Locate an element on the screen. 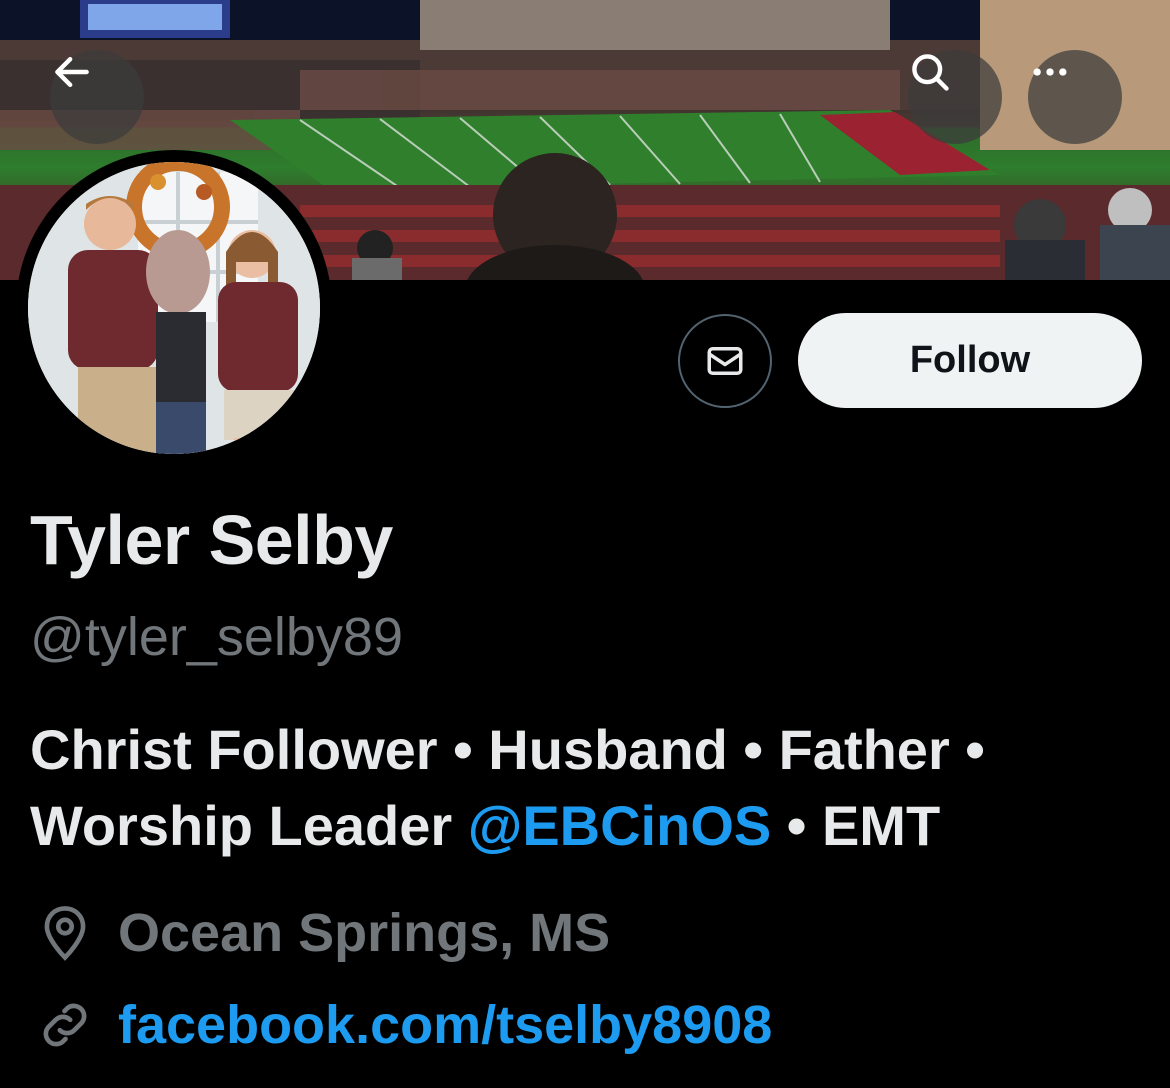 The height and width of the screenshot is (1088, 1170). message-button is located at coordinates (725, 361).